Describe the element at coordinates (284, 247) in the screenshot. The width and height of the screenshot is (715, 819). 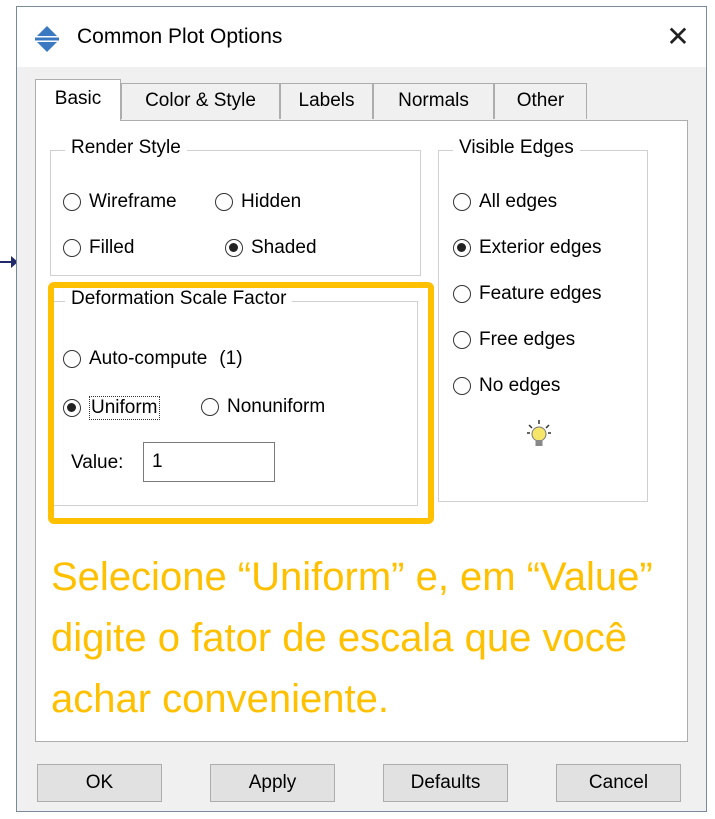
I see `shaded-label: Shaded` at that location.